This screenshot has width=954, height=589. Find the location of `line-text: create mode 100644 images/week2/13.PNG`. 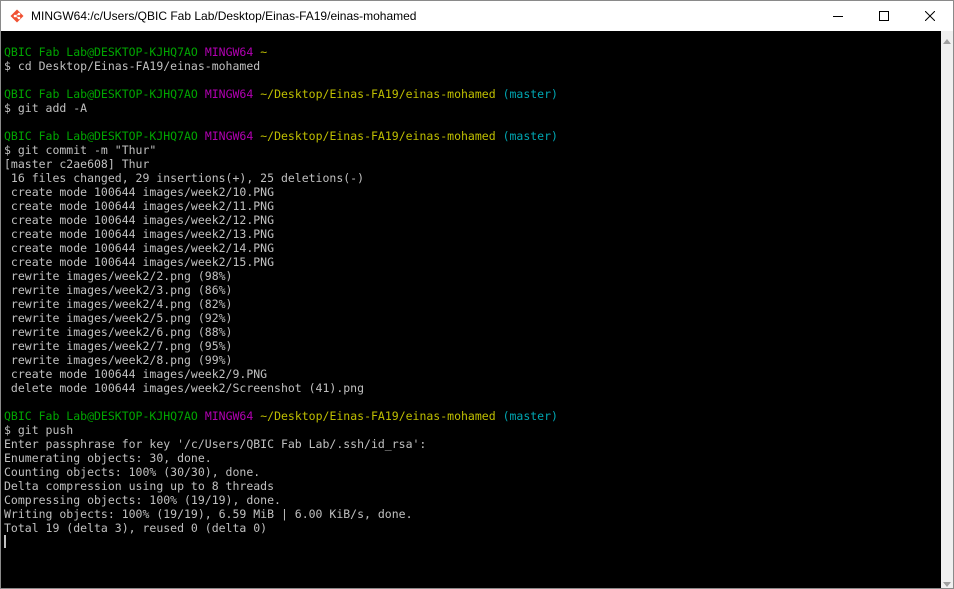

line-text: create mode 100644 images/week2/13.PNG is located at coordinates (139, 234).